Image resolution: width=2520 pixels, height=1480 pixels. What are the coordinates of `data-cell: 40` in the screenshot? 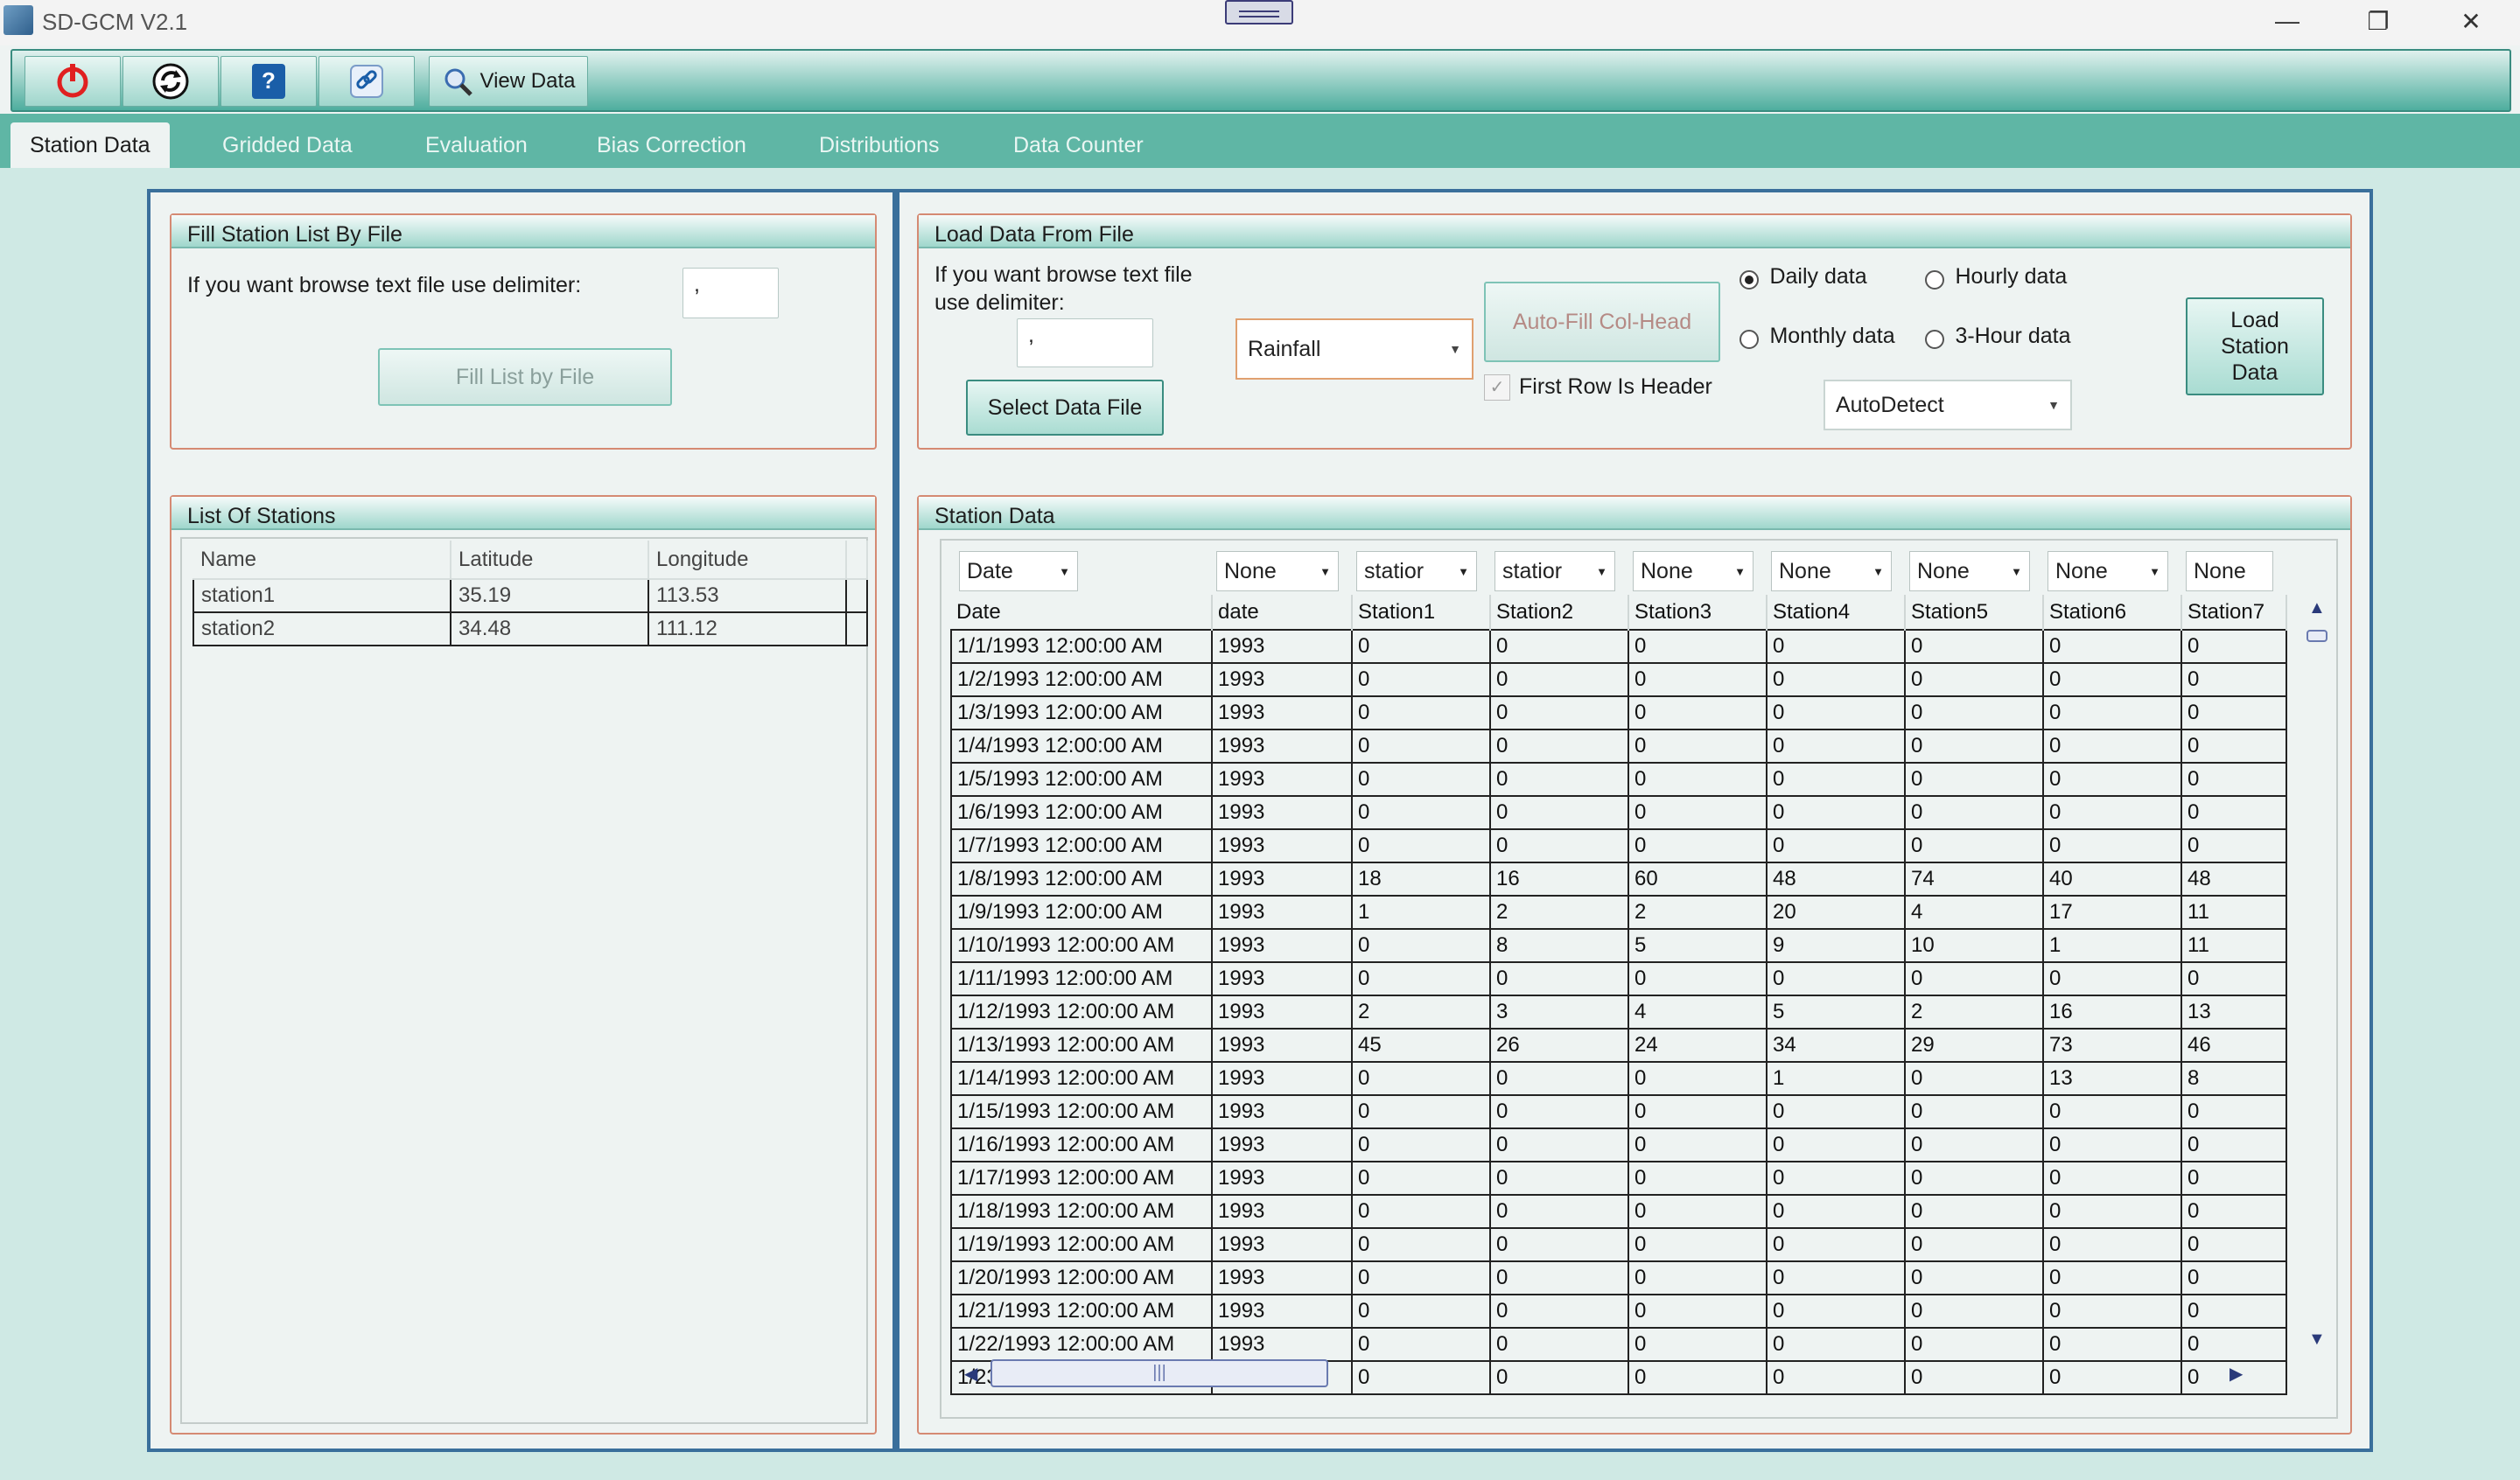 It's located at (2112, 880).